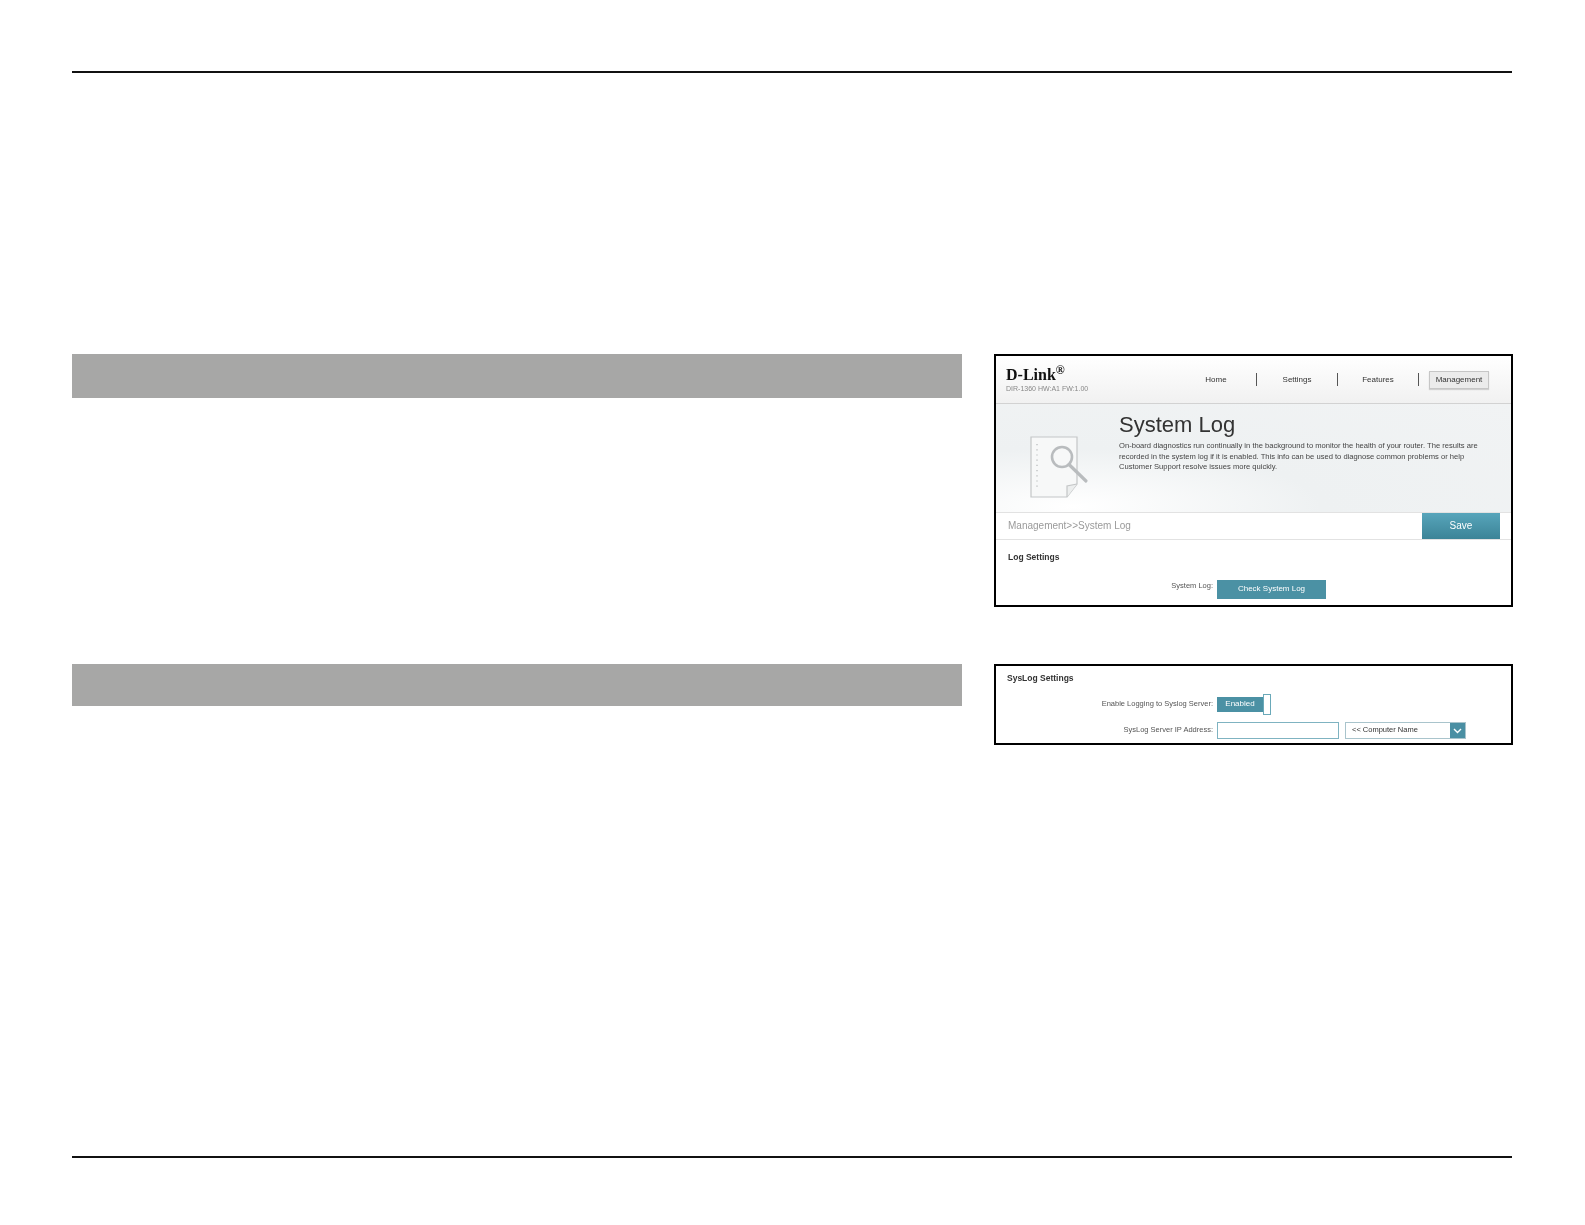 This screenshot has height=1225, width=1585. Describe the element at coordinates (1034, 557) in the screenshot. I see `section-heading: Log Settings` at that location.